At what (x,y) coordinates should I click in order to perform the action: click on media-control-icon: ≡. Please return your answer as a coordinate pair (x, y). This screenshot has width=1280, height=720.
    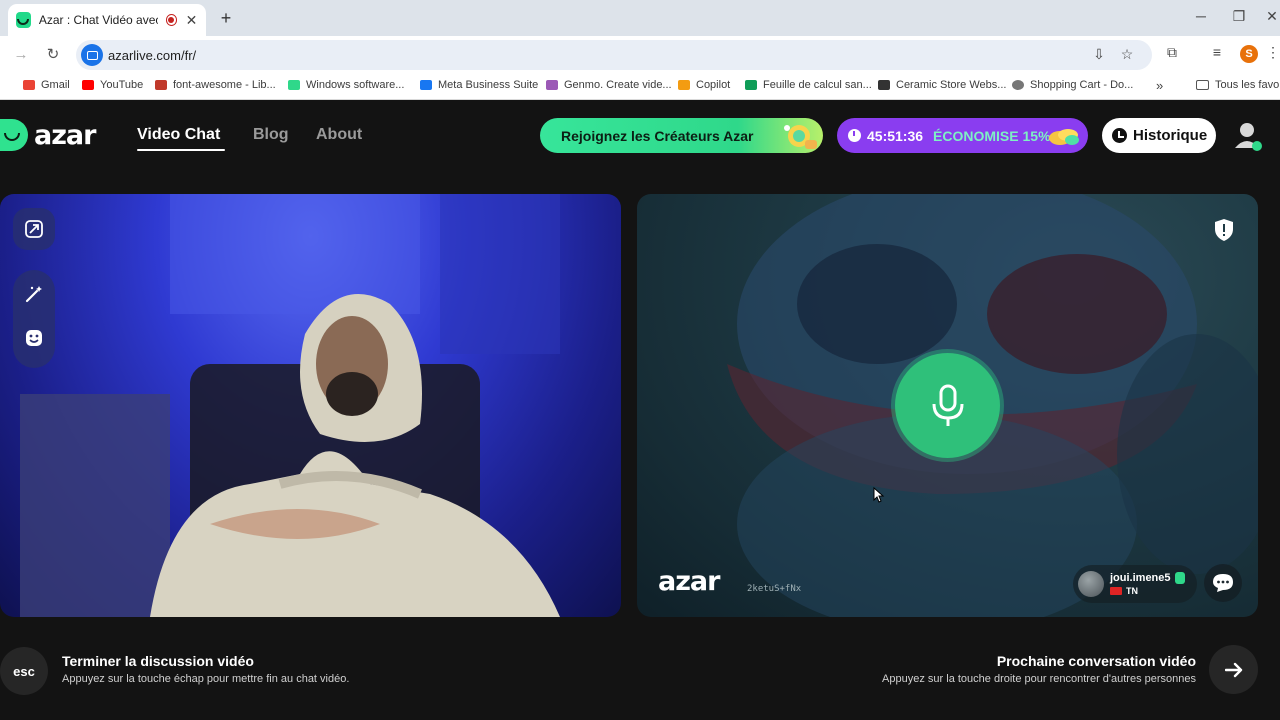
    Looking at the image, I should click on (1217, 52).